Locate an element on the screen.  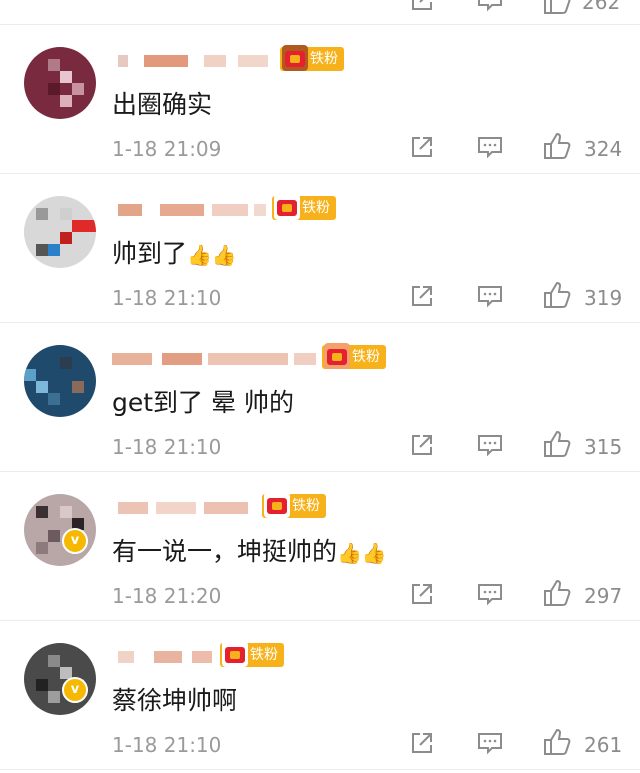
comment-text: 蔡徐坤帅啊 is located at coordinates (174, 699).